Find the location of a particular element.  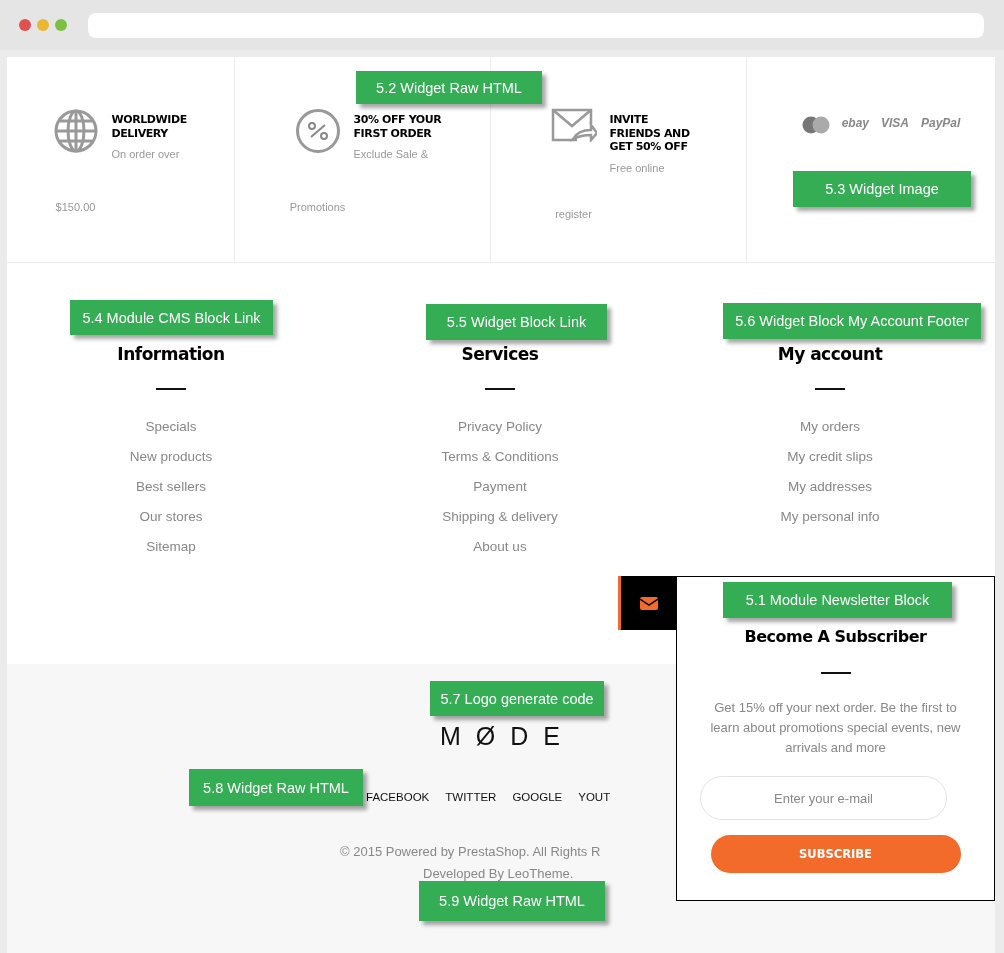

close-icon is located at coordinates (25, 25).